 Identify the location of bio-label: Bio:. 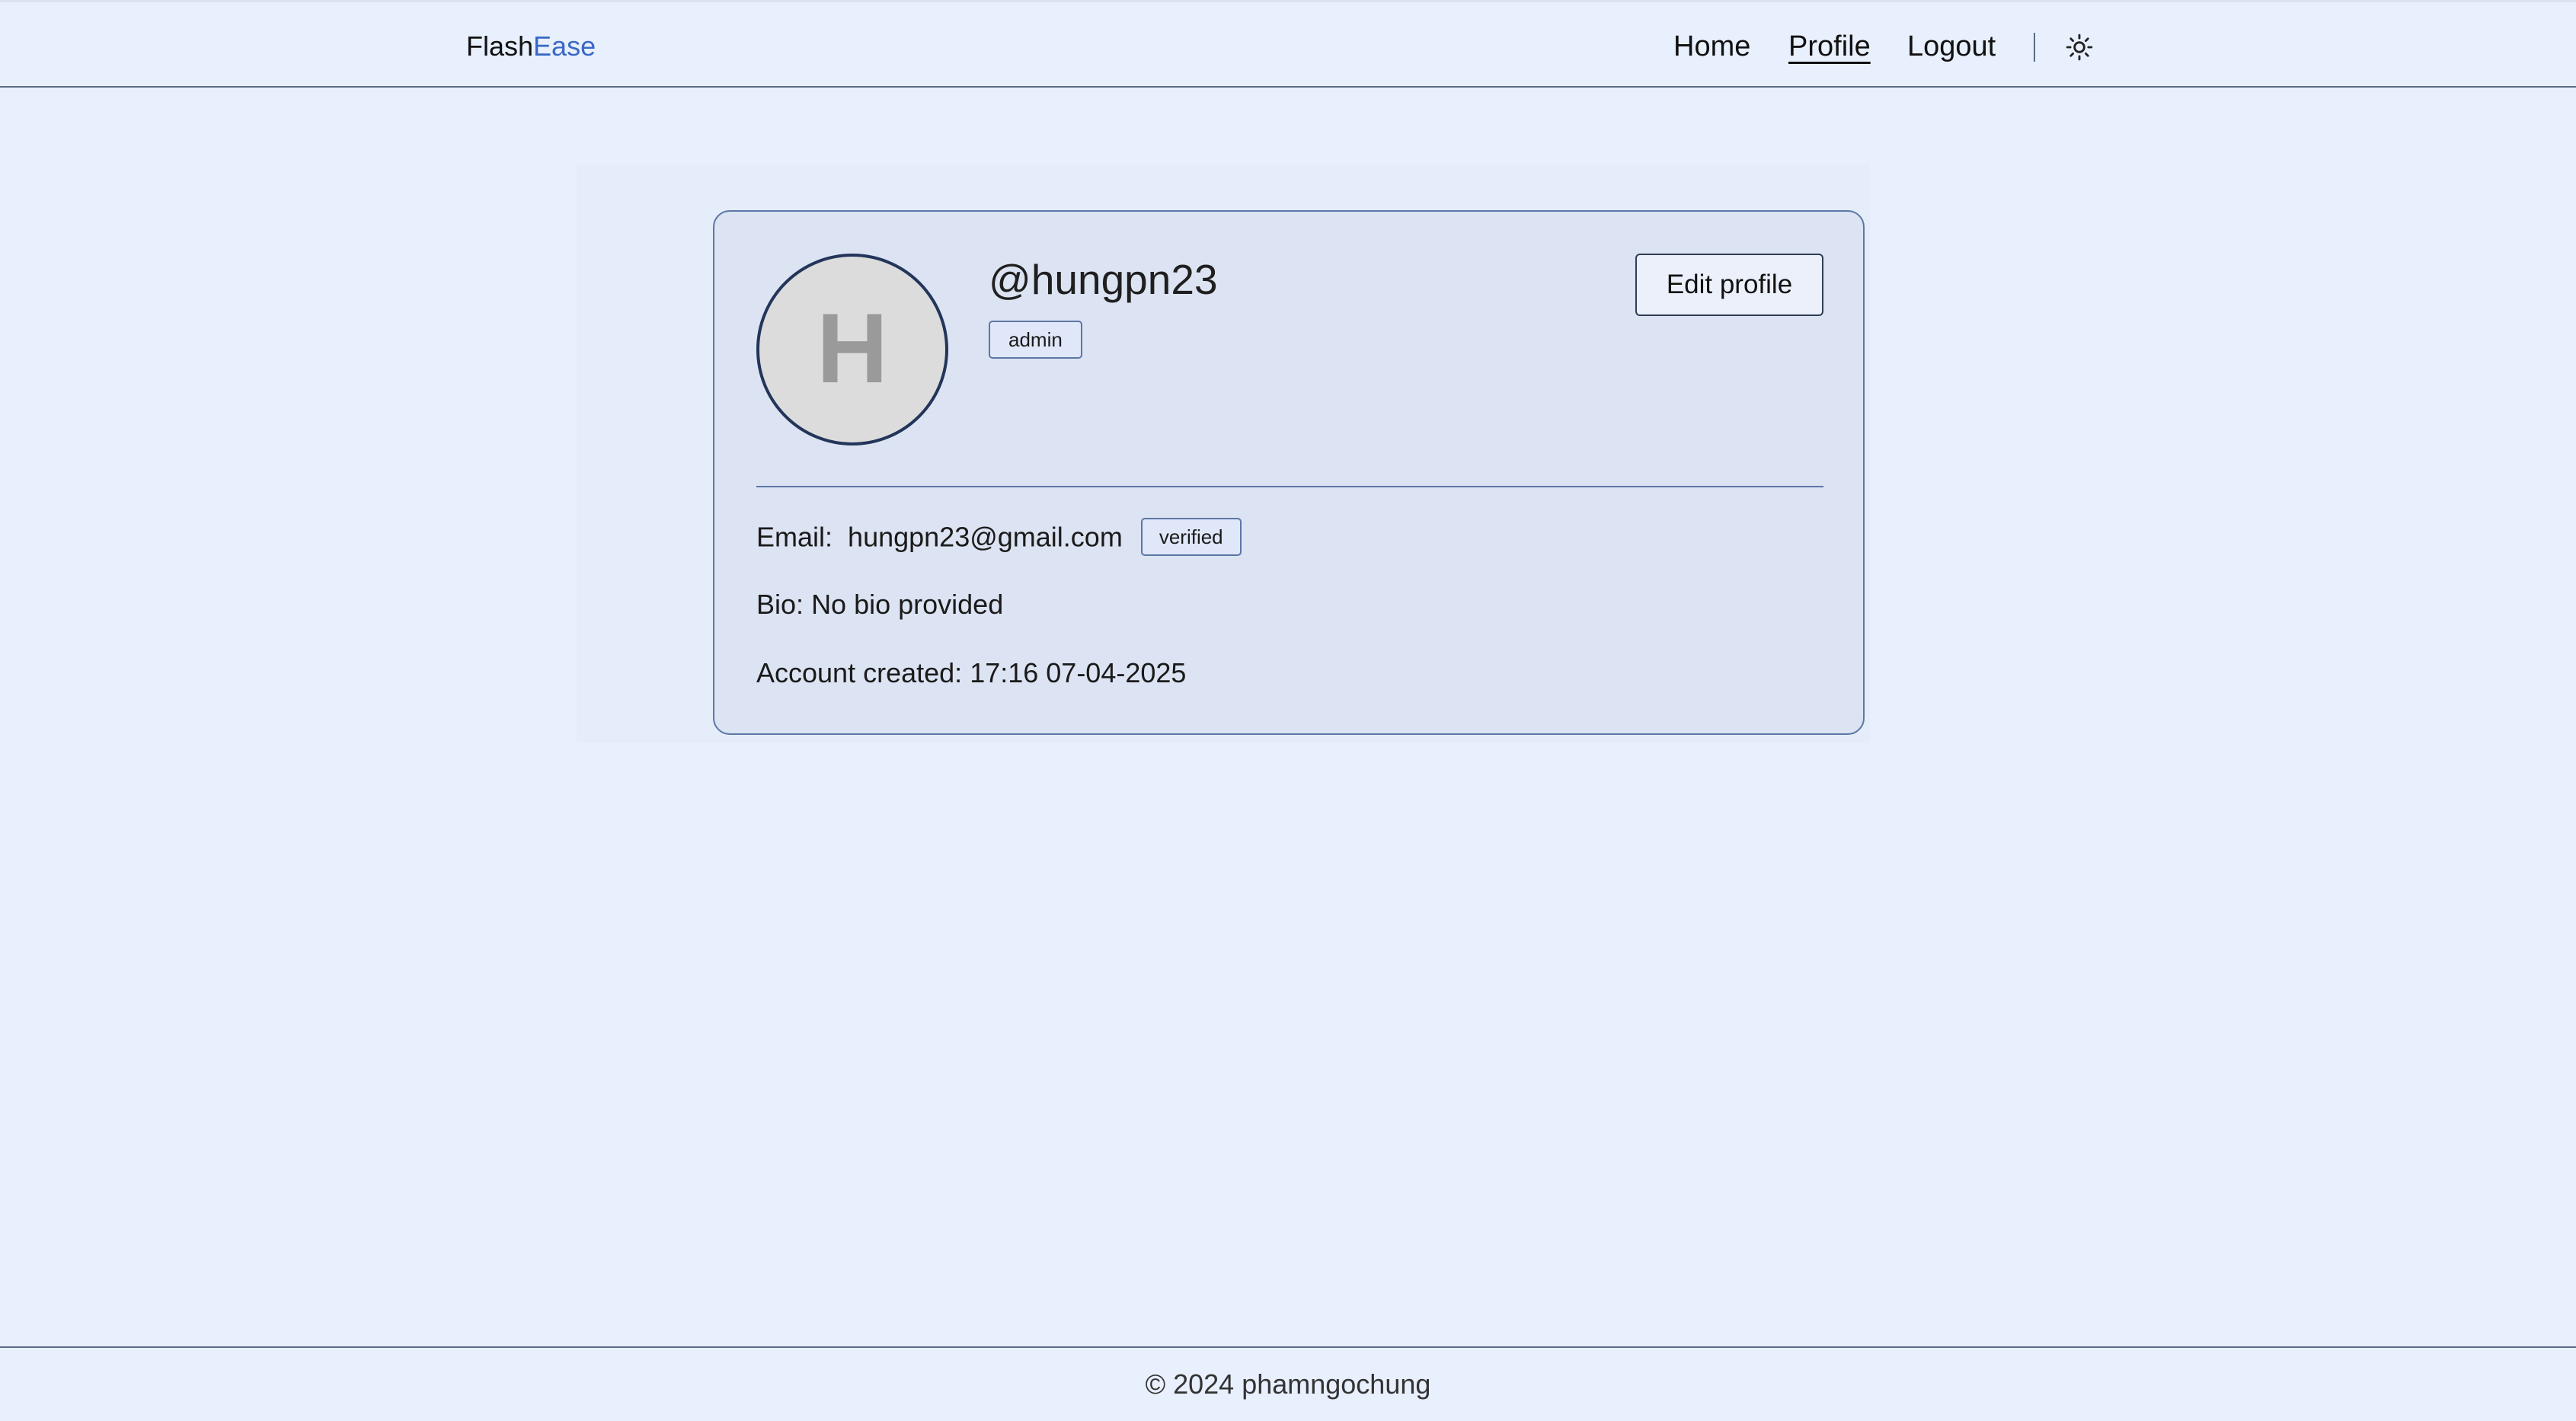
(780, 604).